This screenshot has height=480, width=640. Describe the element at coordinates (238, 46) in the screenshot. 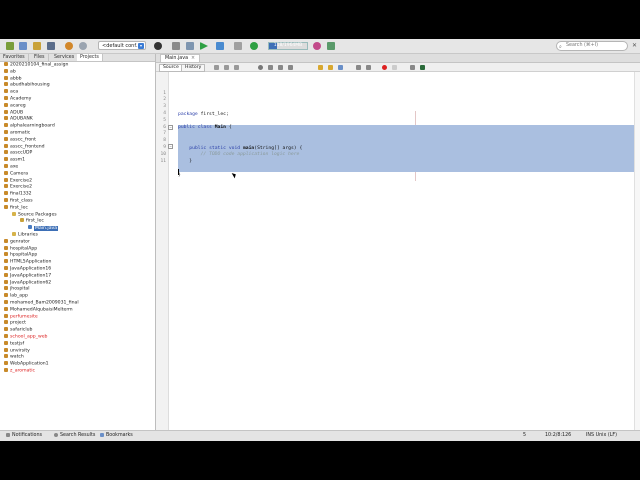

I see `profile-icon` at that location.